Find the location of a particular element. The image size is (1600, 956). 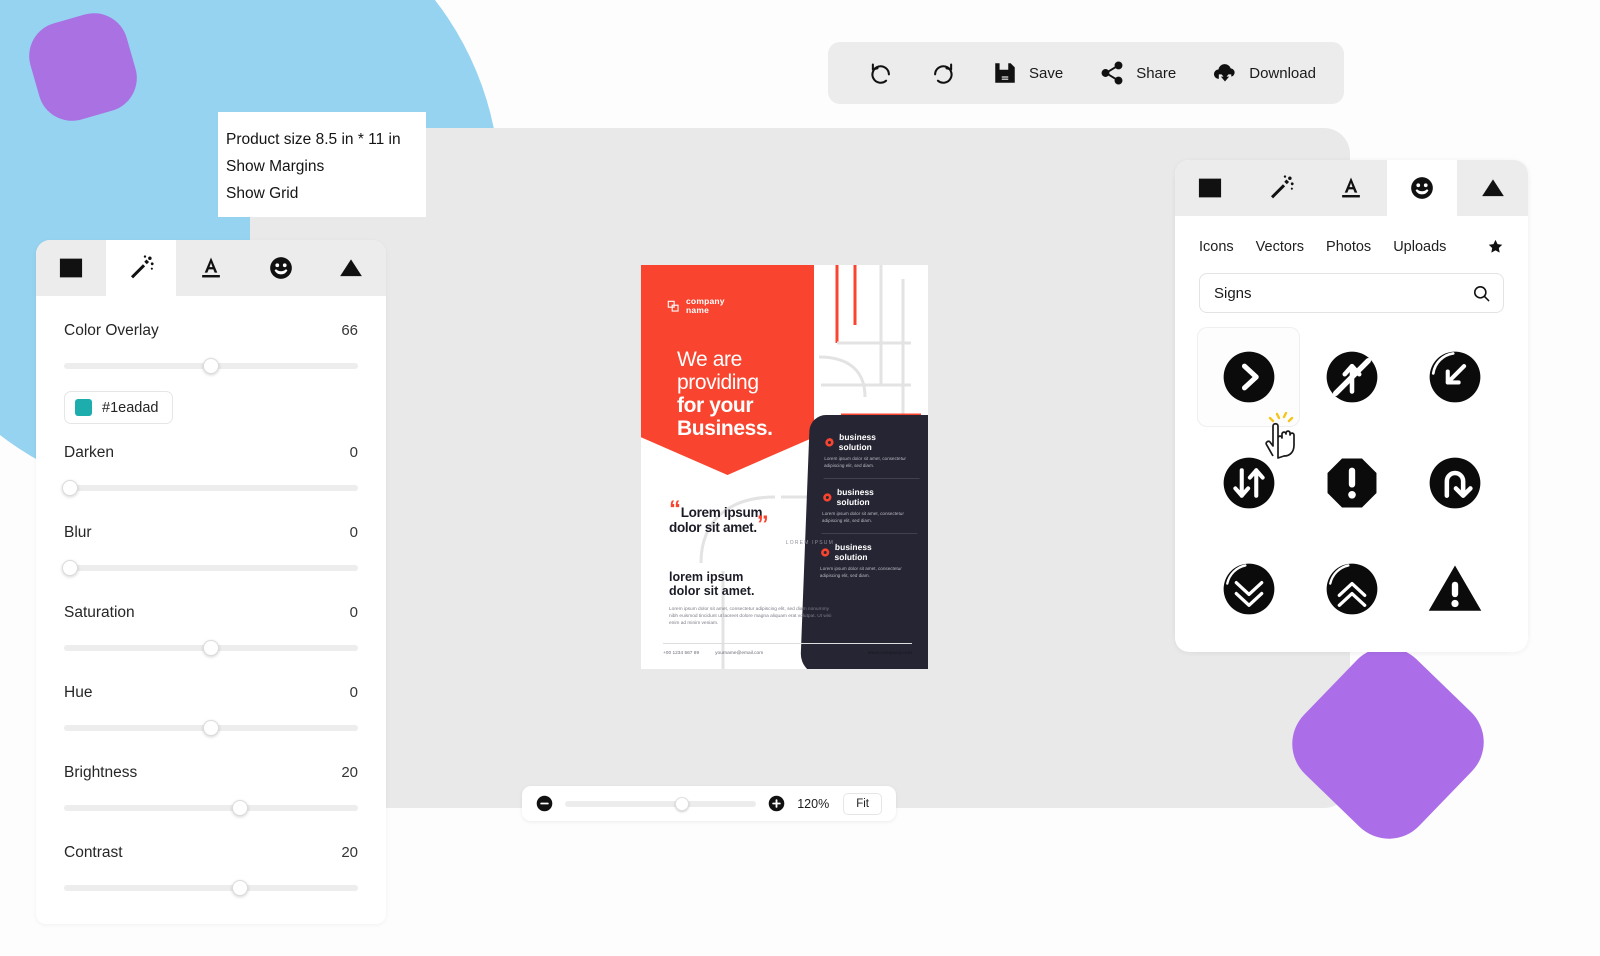

asset-exclamation-octagon is located at coordinates (1351, 483).